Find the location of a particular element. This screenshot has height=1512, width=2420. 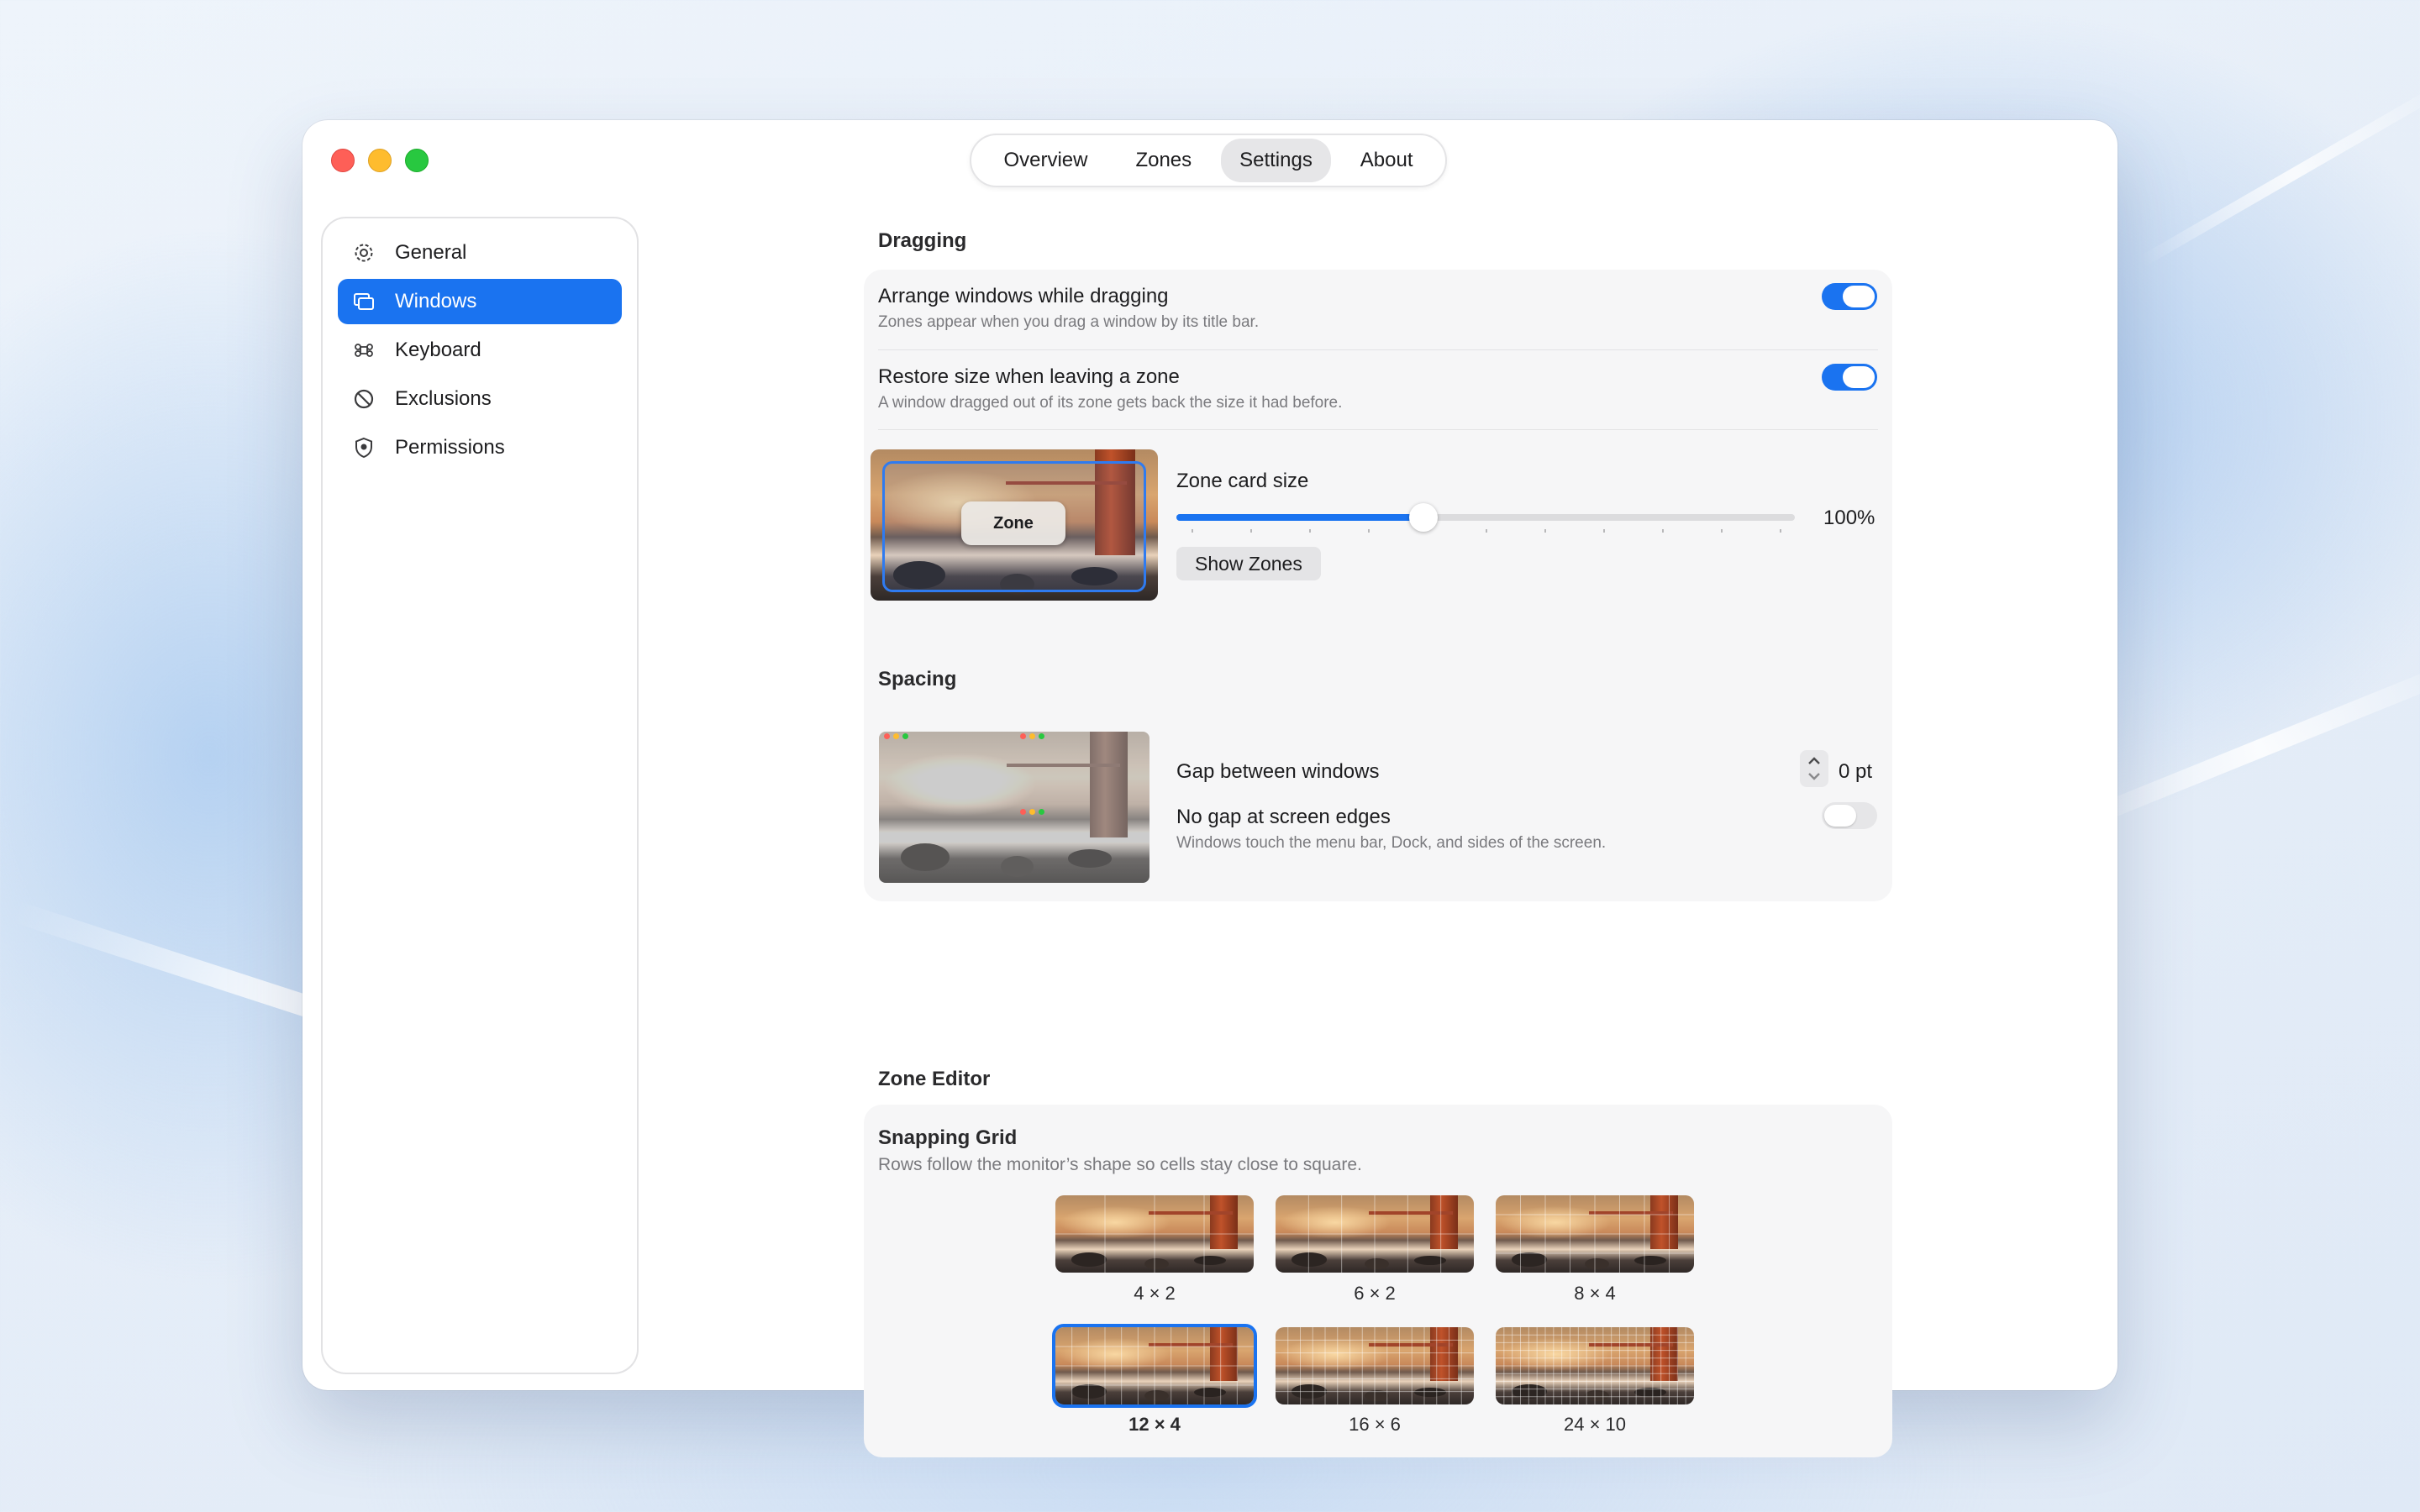

grid-option-label: 24 × 10 is located at coordinates (1594, 1424).